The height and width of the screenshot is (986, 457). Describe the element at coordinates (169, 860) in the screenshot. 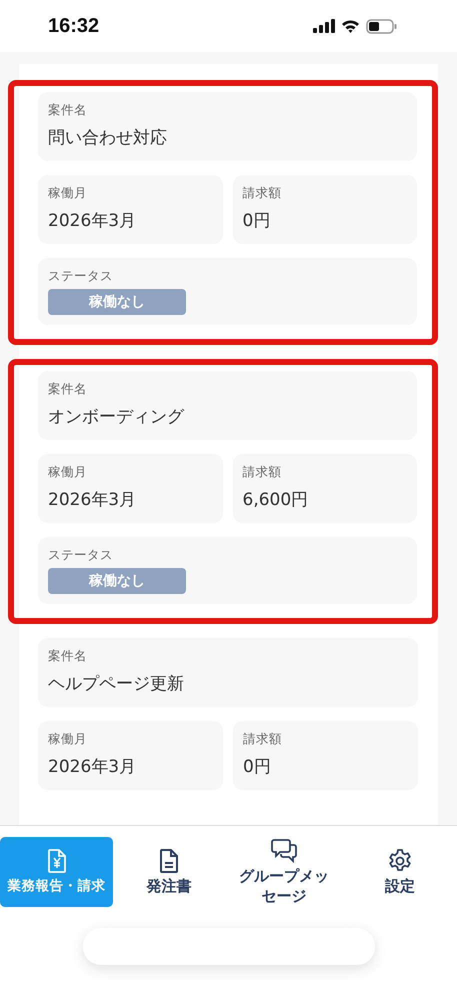

I see `document-icon` at that location.